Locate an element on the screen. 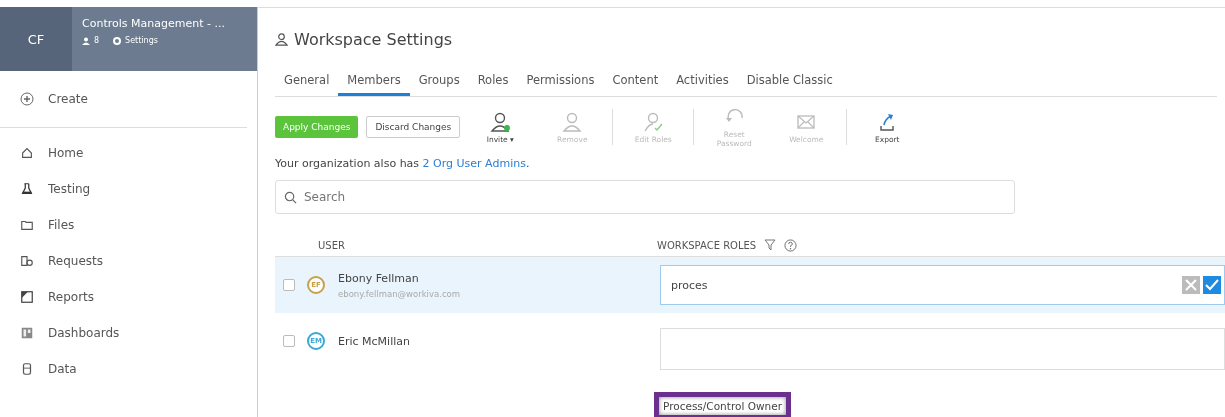 The height and width of the screenshot is (417, 1225). roles-field: proces is located at coordinates (942, 285).